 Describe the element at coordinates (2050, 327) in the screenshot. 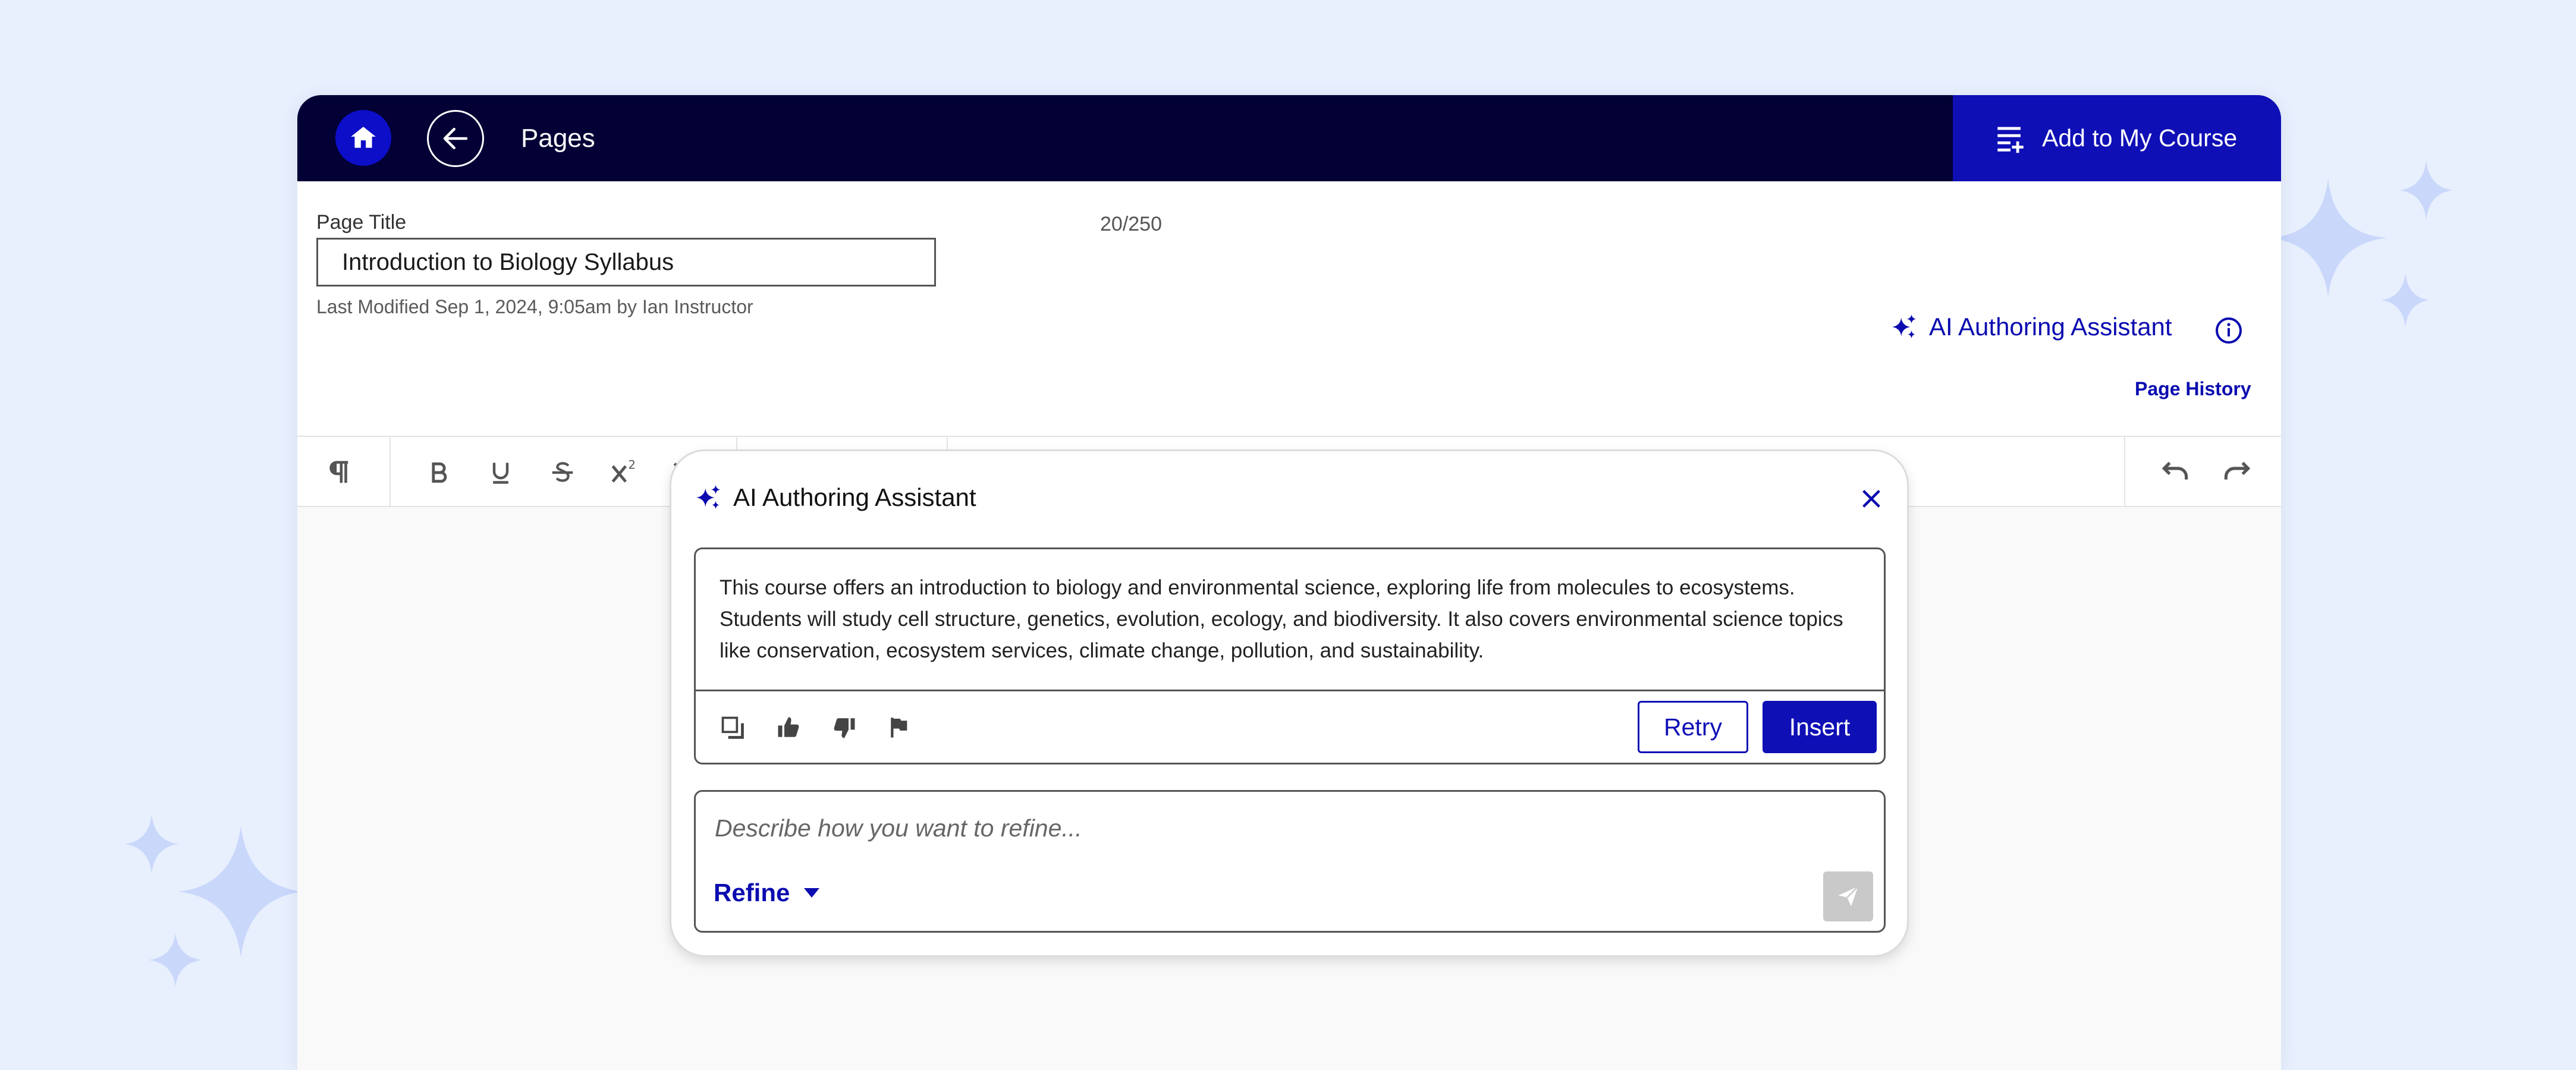

I see `ai-authoring-assistant-label: AI Authoring Assistant` at that location.